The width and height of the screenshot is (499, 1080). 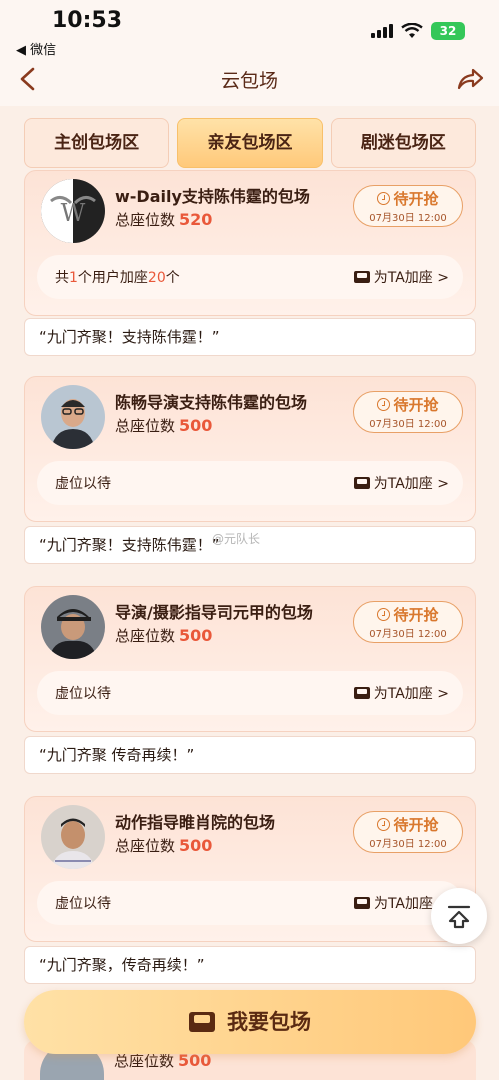 I want to click on info-row: 虚位以待 为TA加座, so click(x=250, y=903).